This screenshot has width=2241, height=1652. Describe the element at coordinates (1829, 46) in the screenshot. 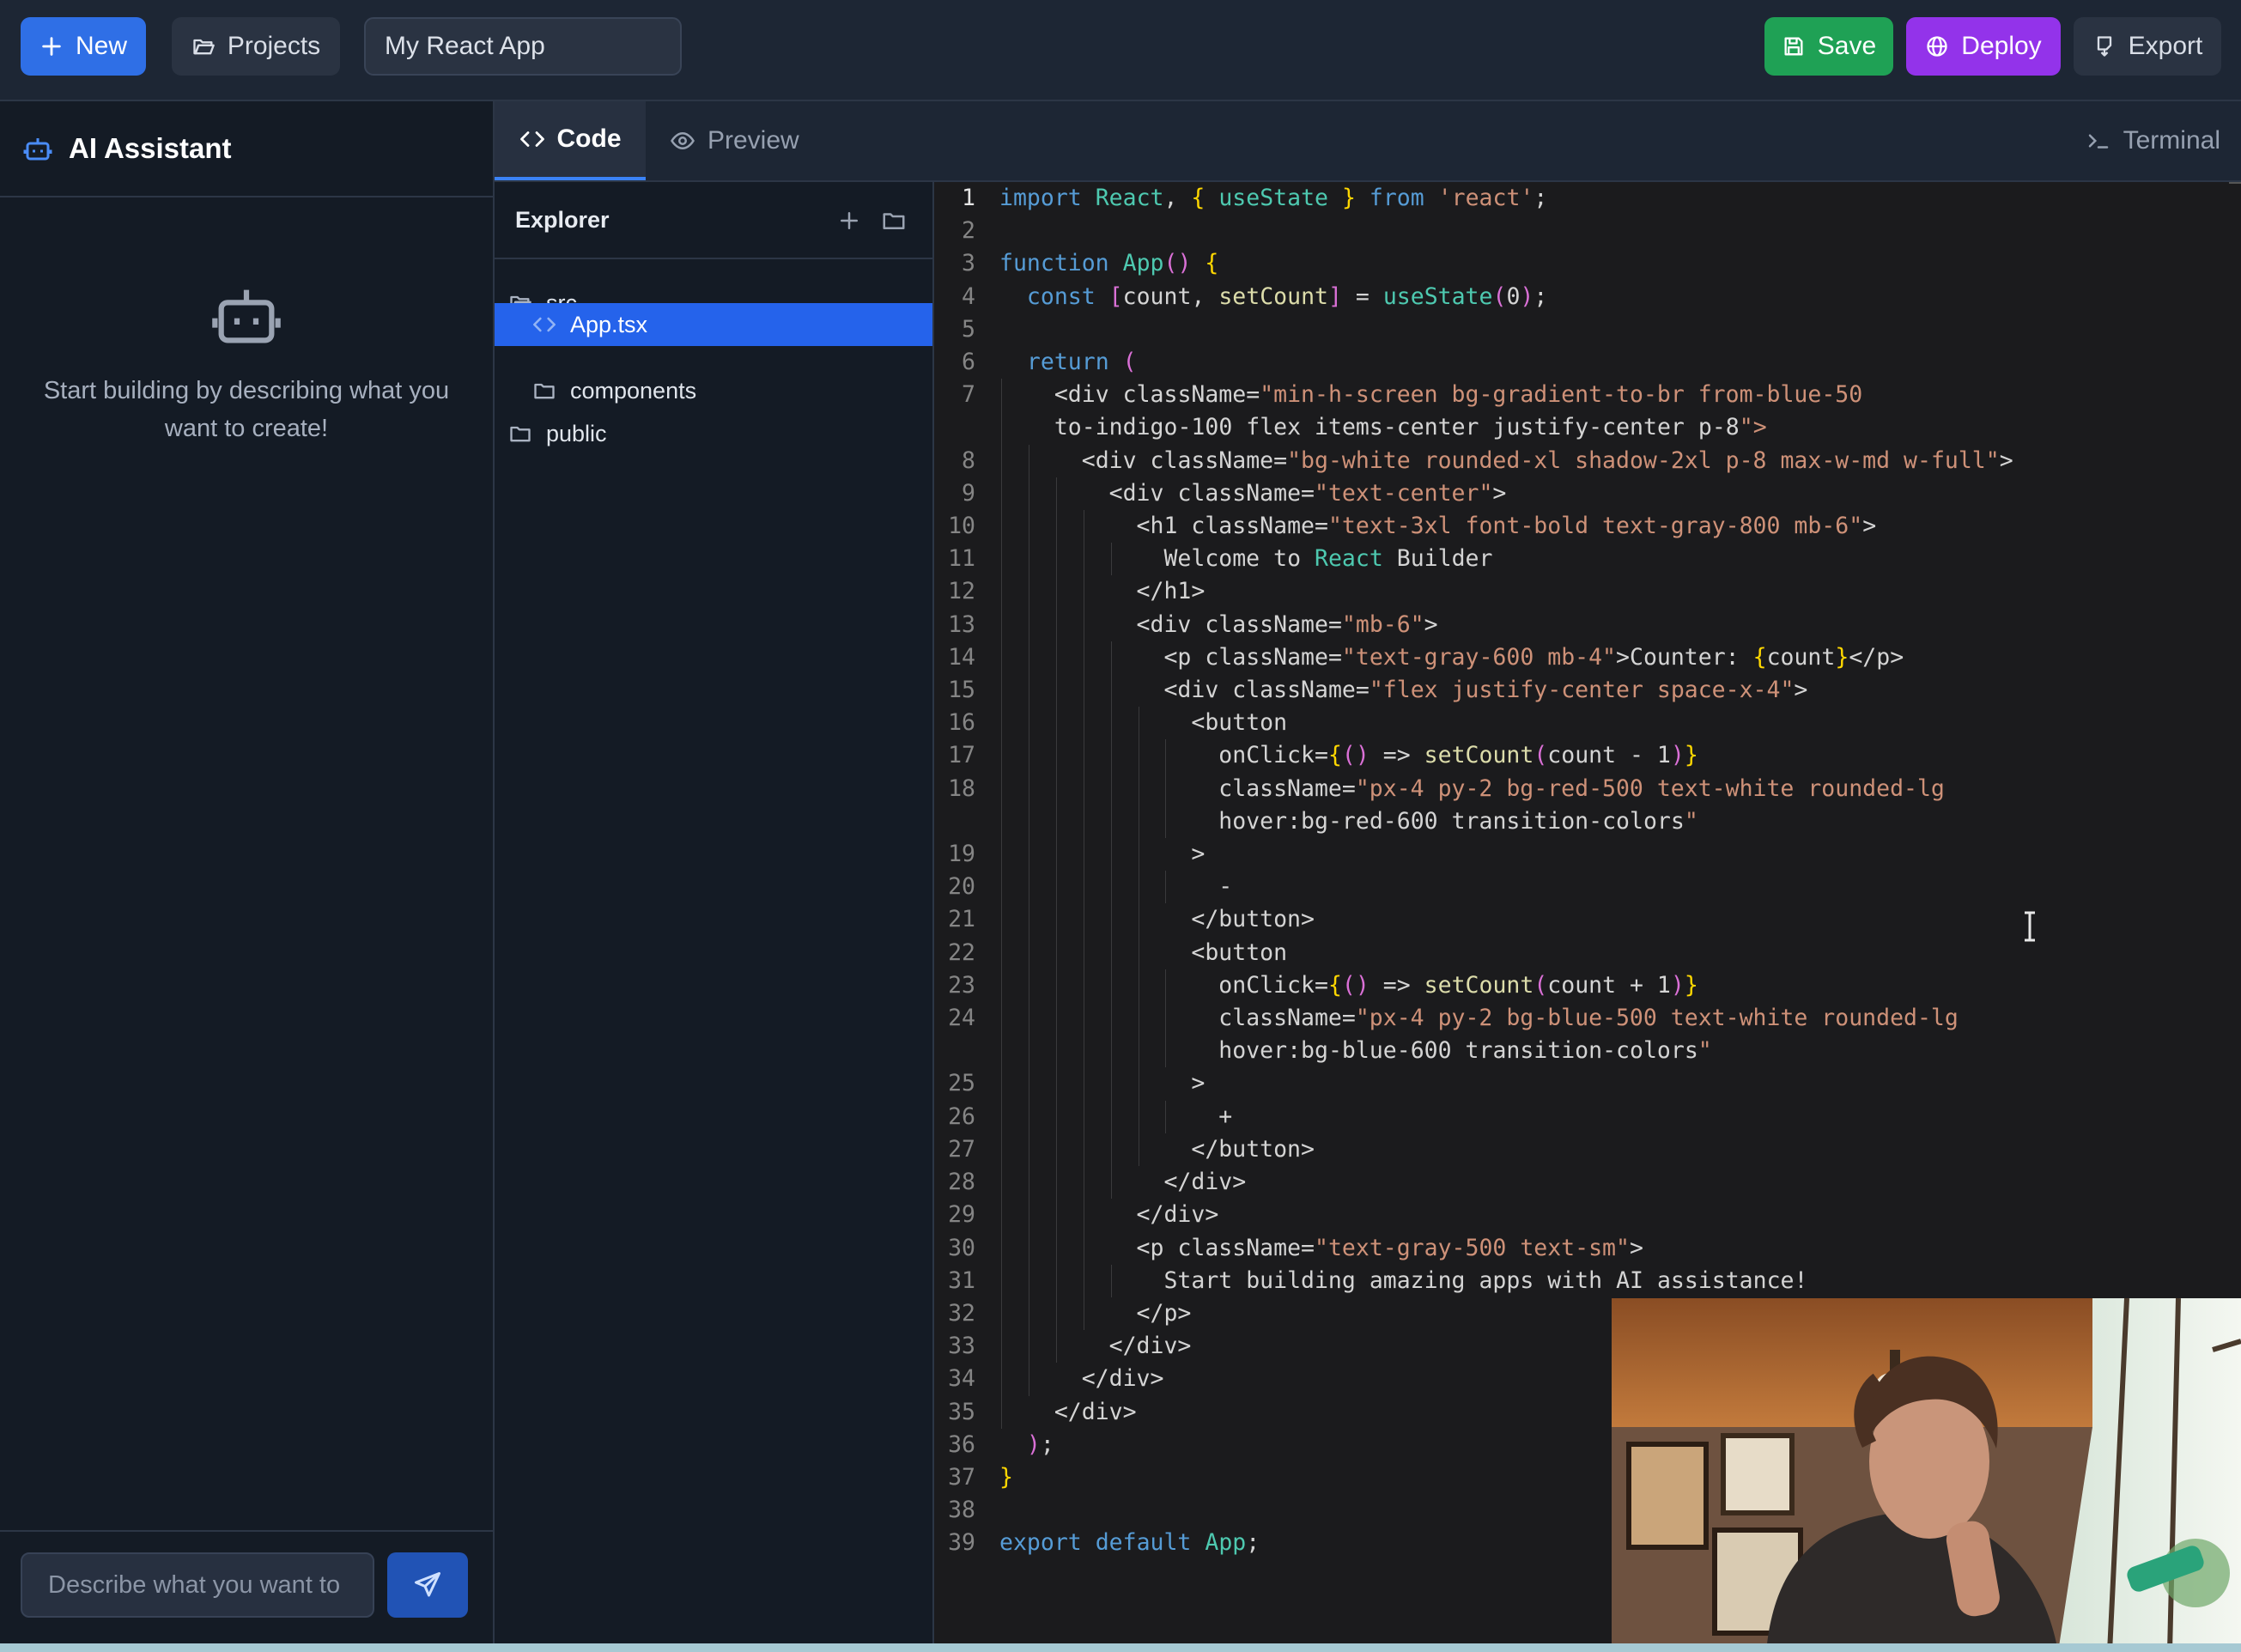

I see `save-button: Save` at that location.